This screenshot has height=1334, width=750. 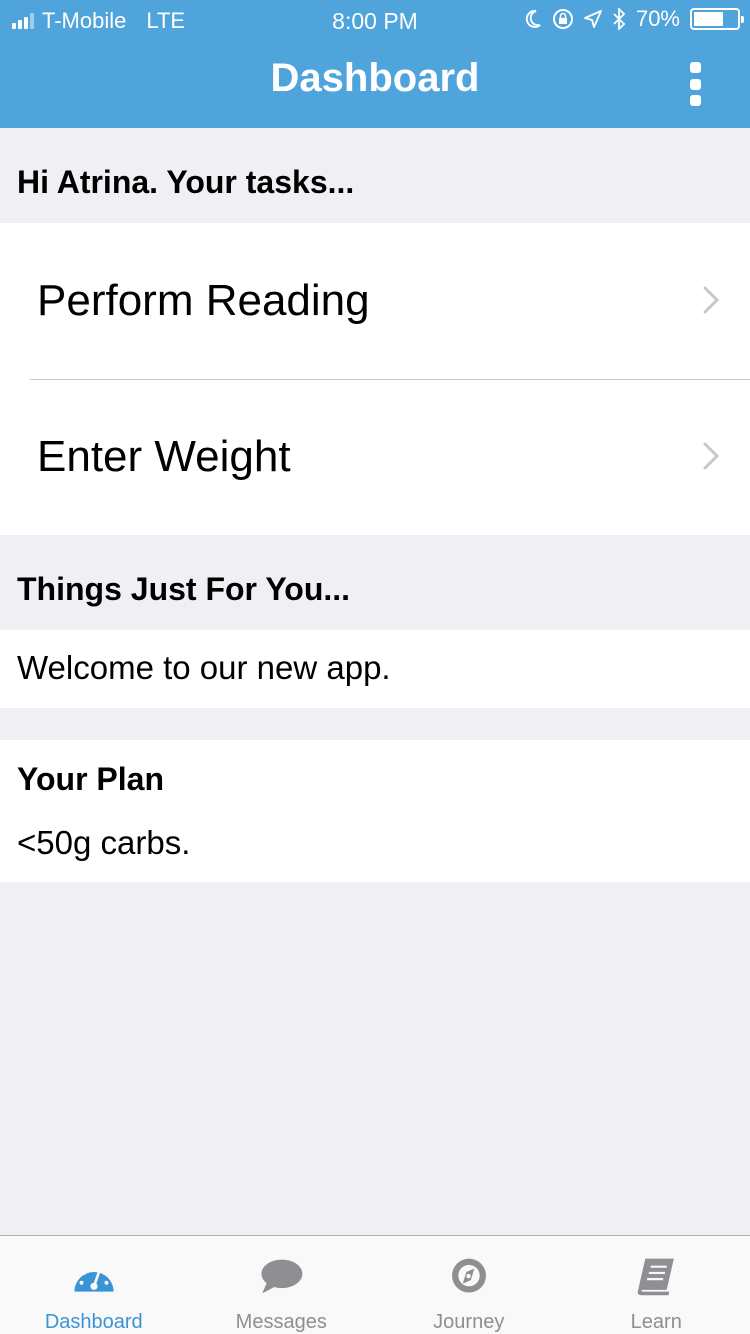 What do you see at coordinates (468, 1275) in the screenshot?
I see `compass-icon` at bounding box center [468, 1275].